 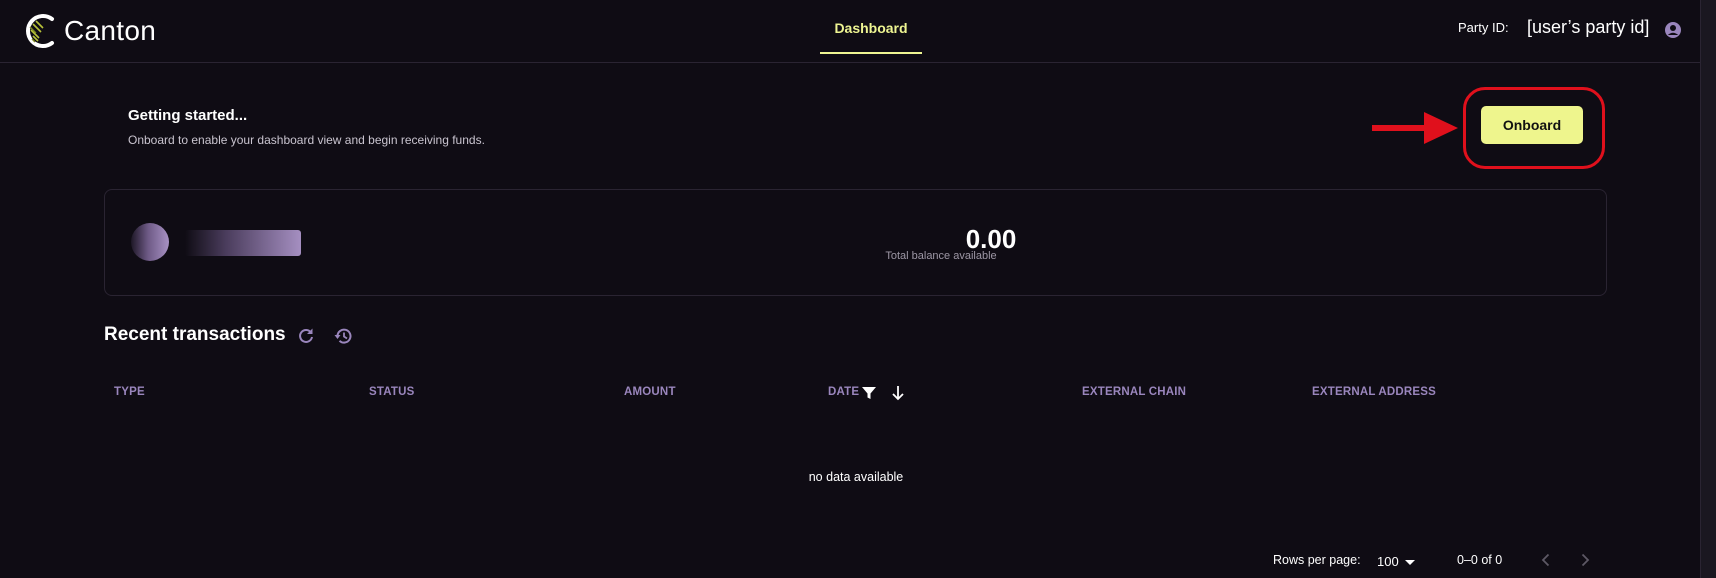 I want to click on column-header-amount: AMOUNT, so click(x=650, y=392).